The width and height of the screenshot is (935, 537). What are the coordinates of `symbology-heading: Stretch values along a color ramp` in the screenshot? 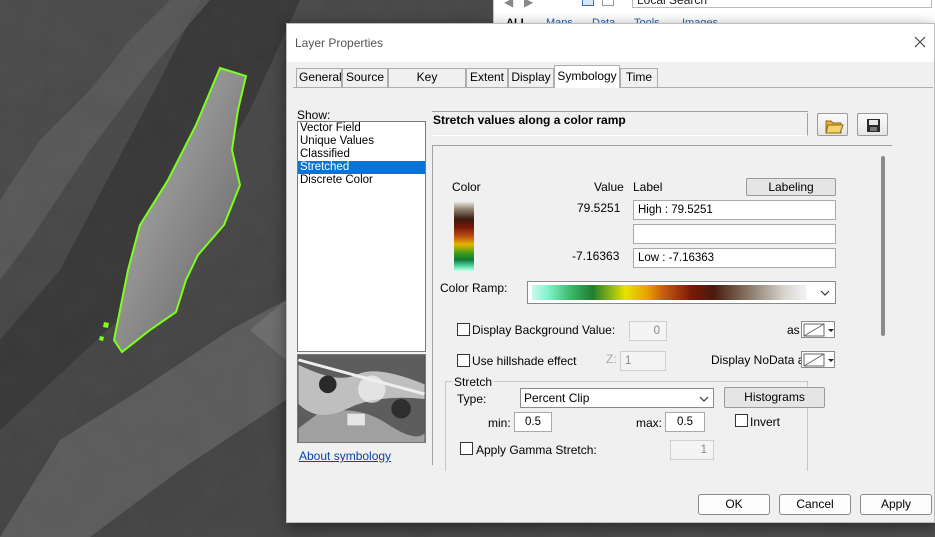 It's located at (620, 124).